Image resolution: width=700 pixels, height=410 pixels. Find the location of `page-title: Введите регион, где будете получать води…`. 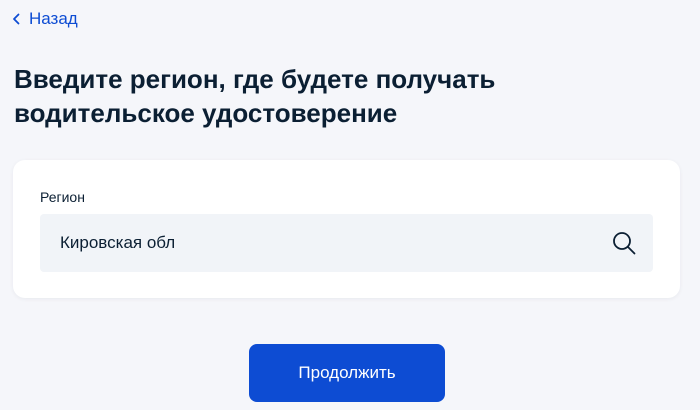

page-title: Введите регион, где будете получать води… is located at coordinates (255, 96).